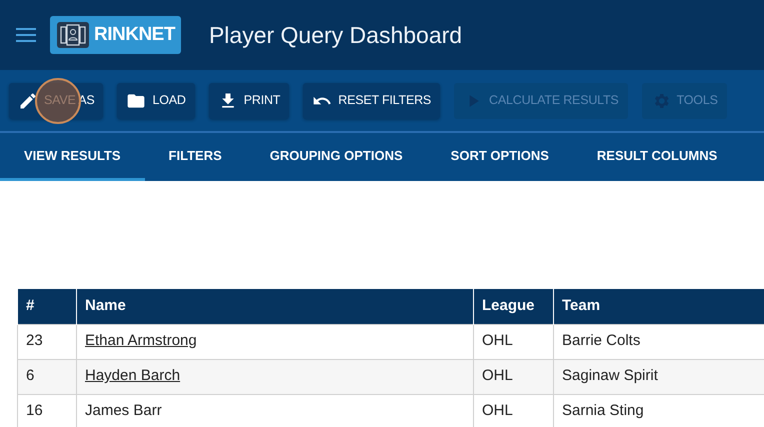 The height and width of the screenshot is (427, 764). Describe the element at coordinates (249, 100) in the screenshot. I see `toolbar-button: PRINT` at that location.